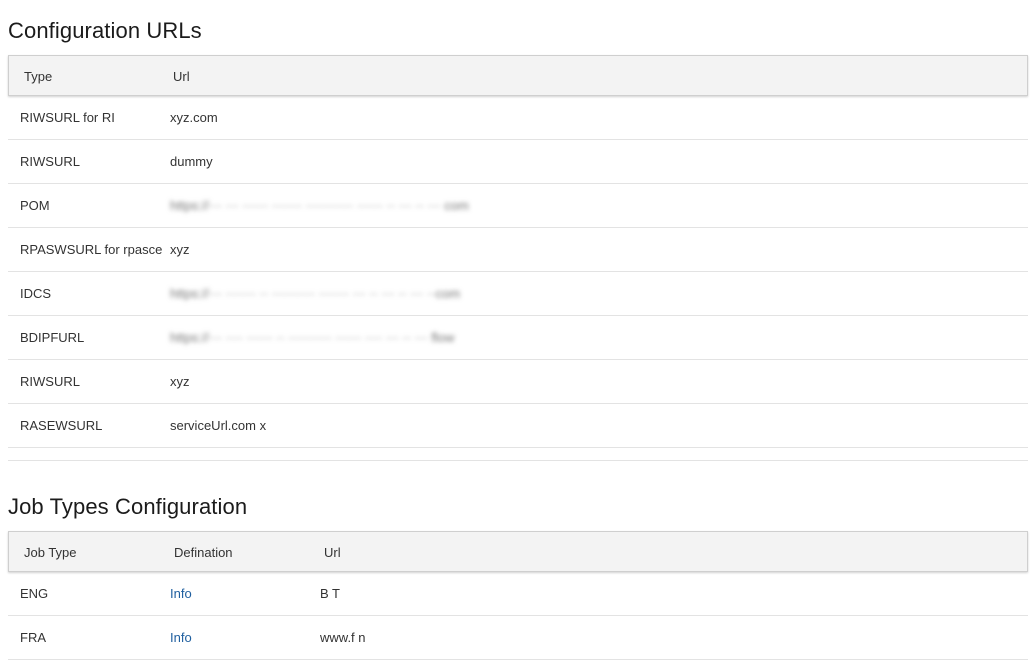  What do you see at coordinates (518, 250) in the screenshot?
I see `table-row: RPASWSURL for rpasce xyz` at bounding box center [518, 250].